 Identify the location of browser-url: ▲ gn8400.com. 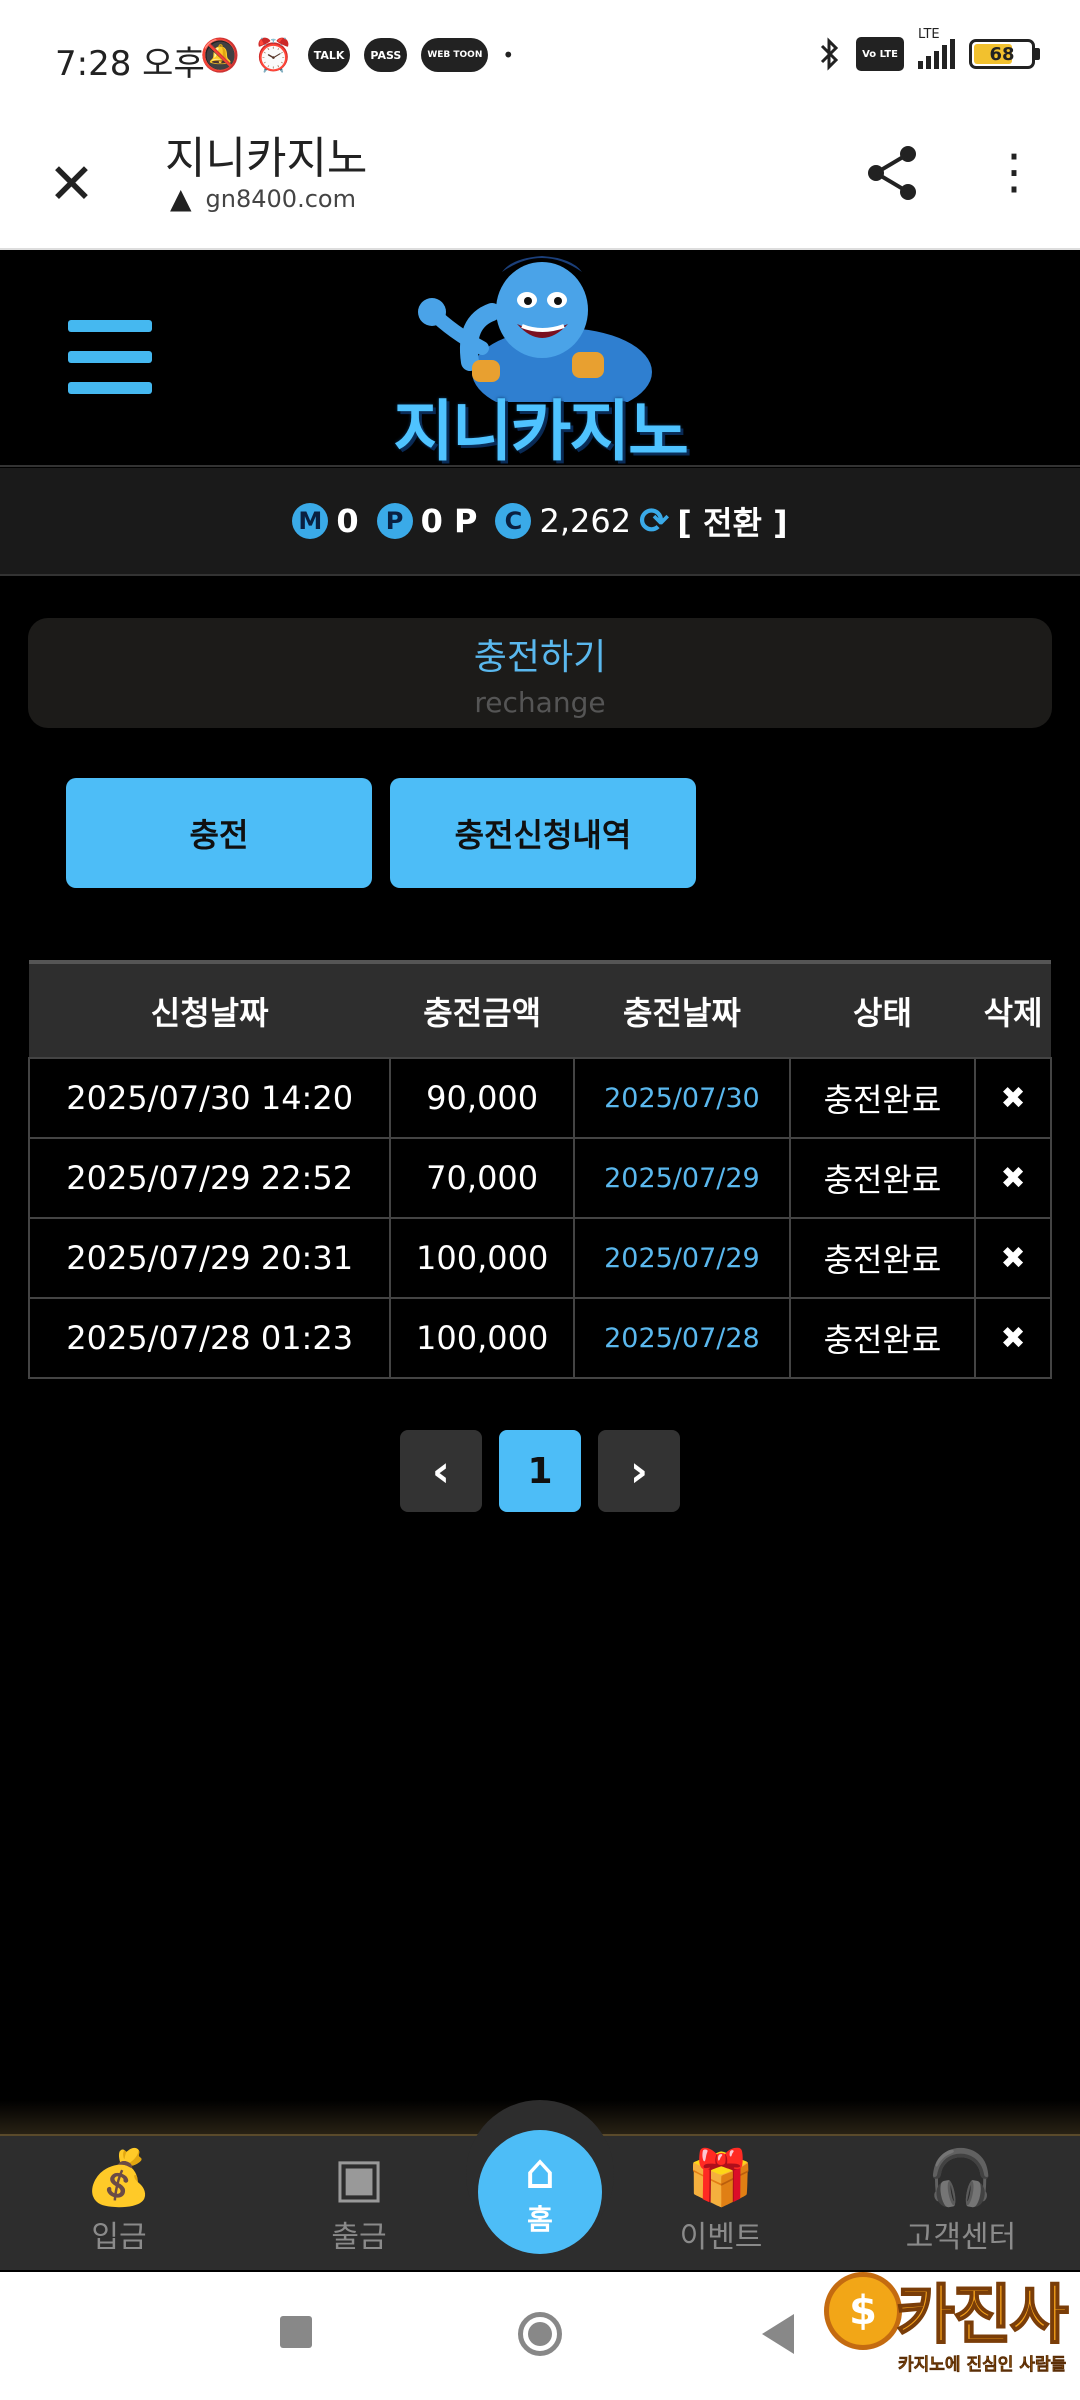
(263, 198).